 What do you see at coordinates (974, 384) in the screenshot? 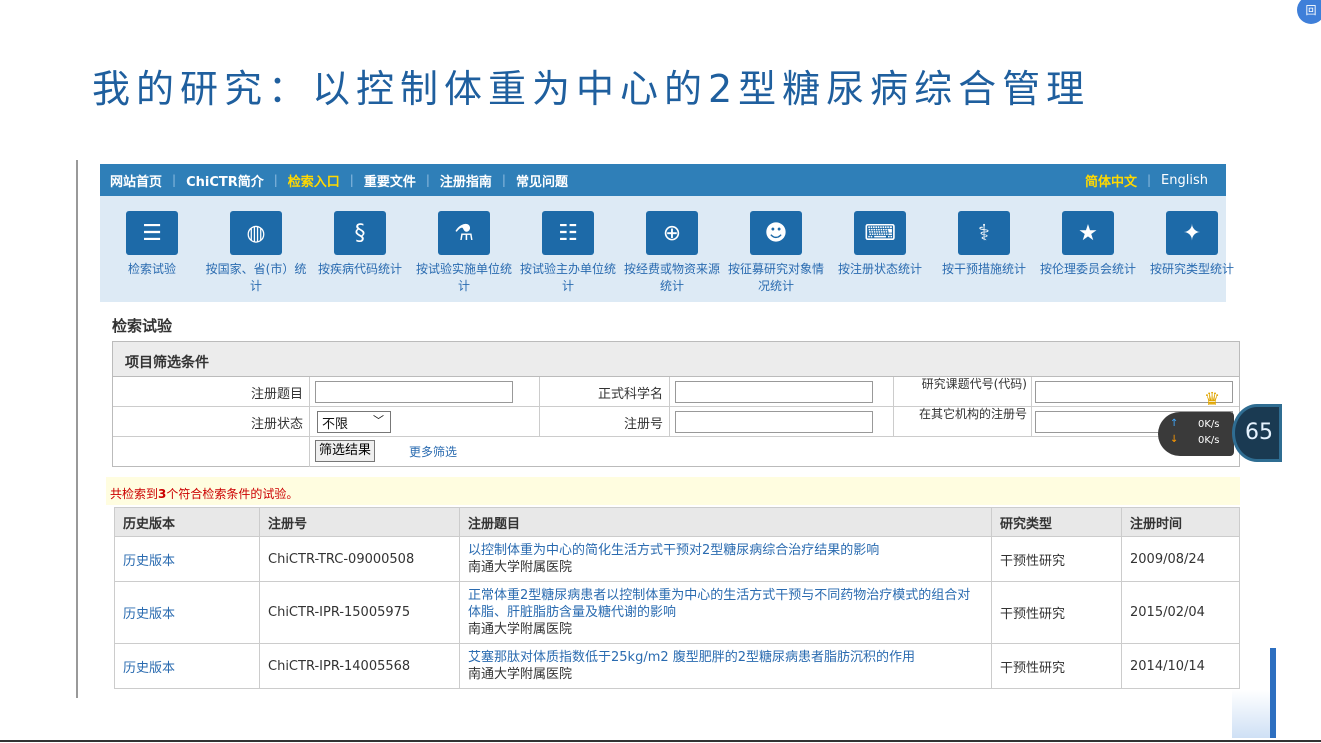
I see `label-subject-code: 研究课题代号(代码)` at bounding box center [974, 384].